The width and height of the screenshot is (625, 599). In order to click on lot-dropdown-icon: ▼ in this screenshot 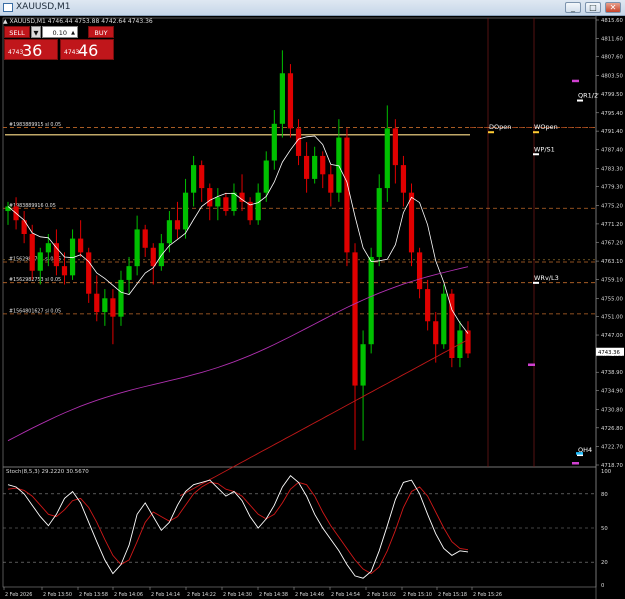, I will do `click(36, 32)`.